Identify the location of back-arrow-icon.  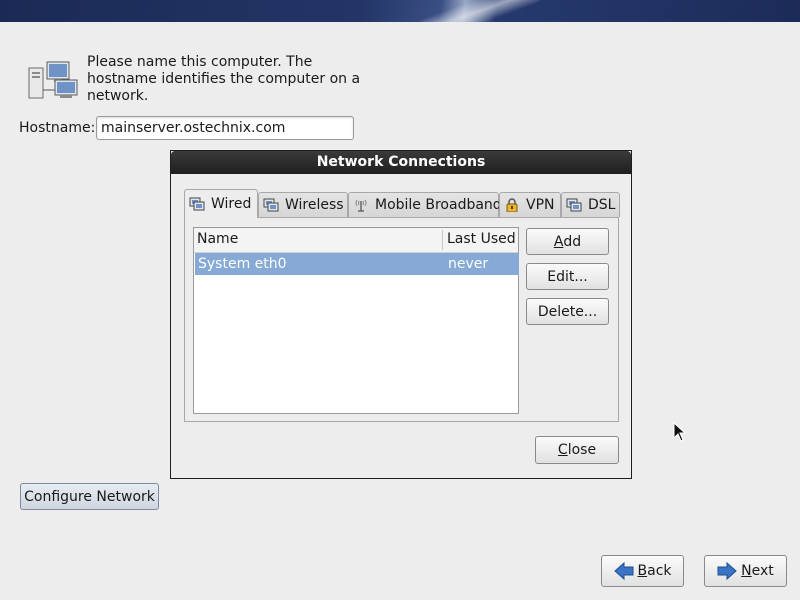
(623, 571).